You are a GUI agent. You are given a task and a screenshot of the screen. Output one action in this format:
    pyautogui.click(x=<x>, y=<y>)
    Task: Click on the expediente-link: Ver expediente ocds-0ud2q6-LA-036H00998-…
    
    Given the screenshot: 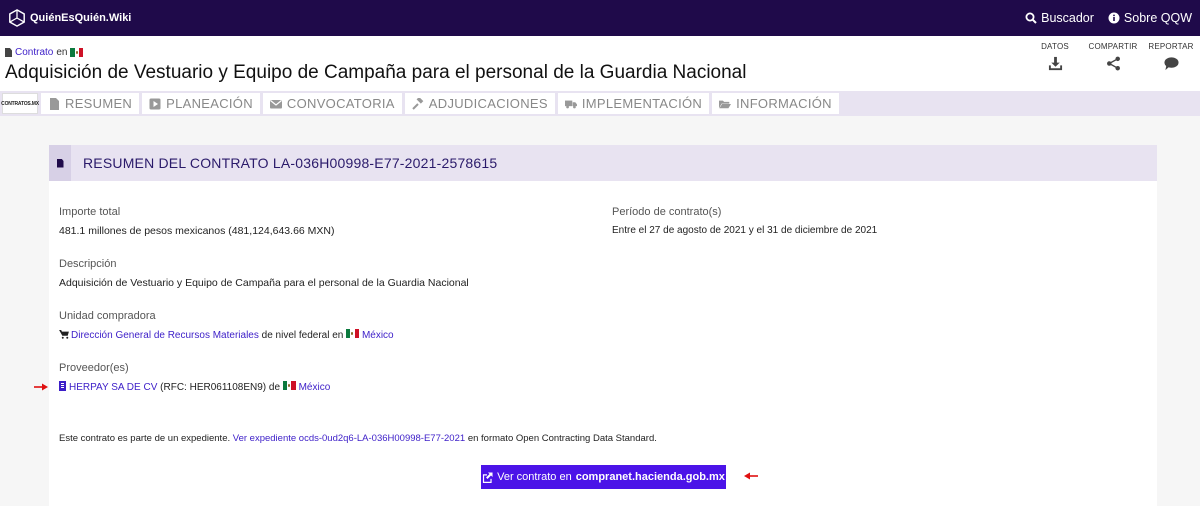 What is the action you would take?
    pyautogui.click(x=349, y=438)
    